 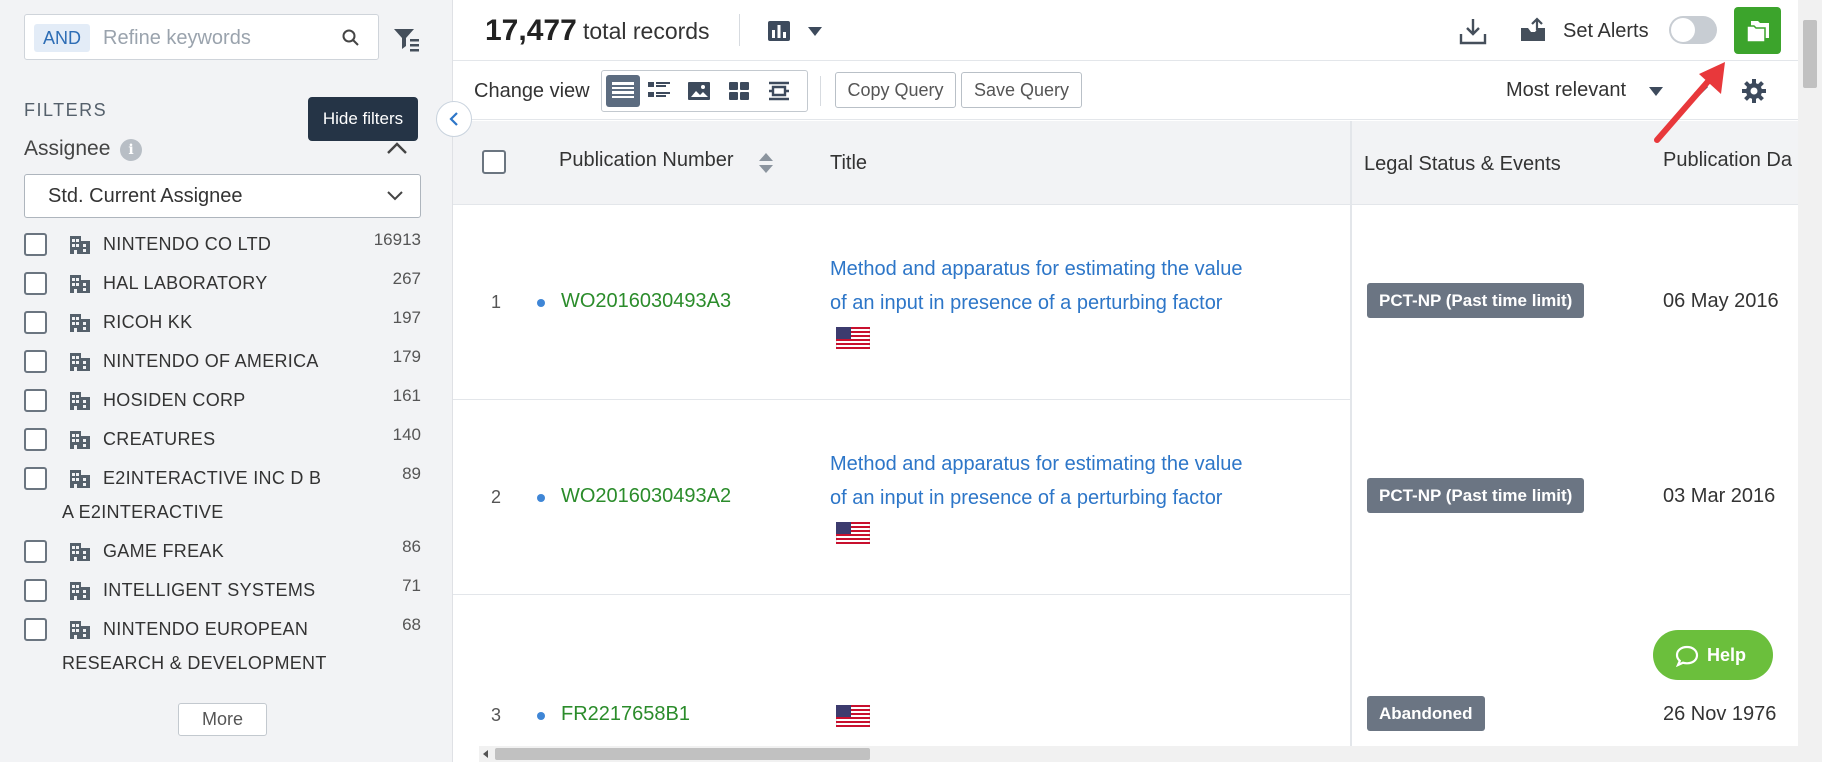 I want to click on select-all-checkbox, so click(x=494, y=162).